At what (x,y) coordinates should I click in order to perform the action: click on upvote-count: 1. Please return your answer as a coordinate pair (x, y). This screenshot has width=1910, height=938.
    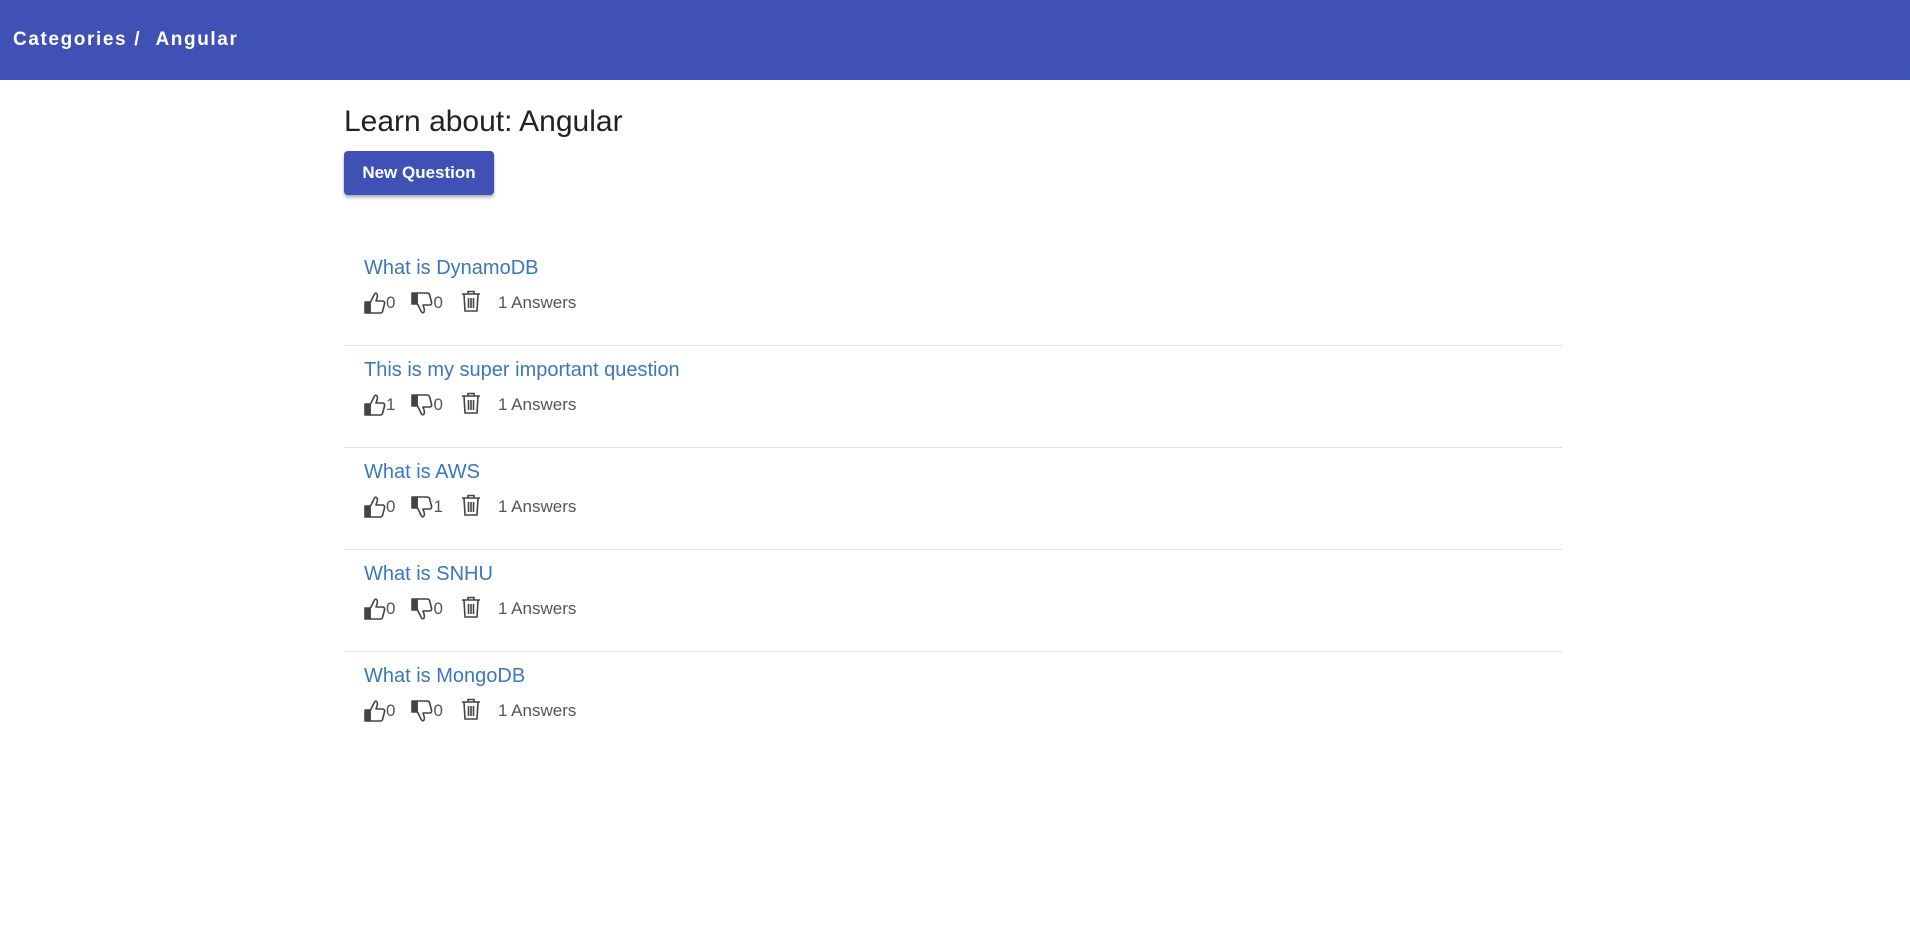
    Looking at the image, I should click on (391, 404).